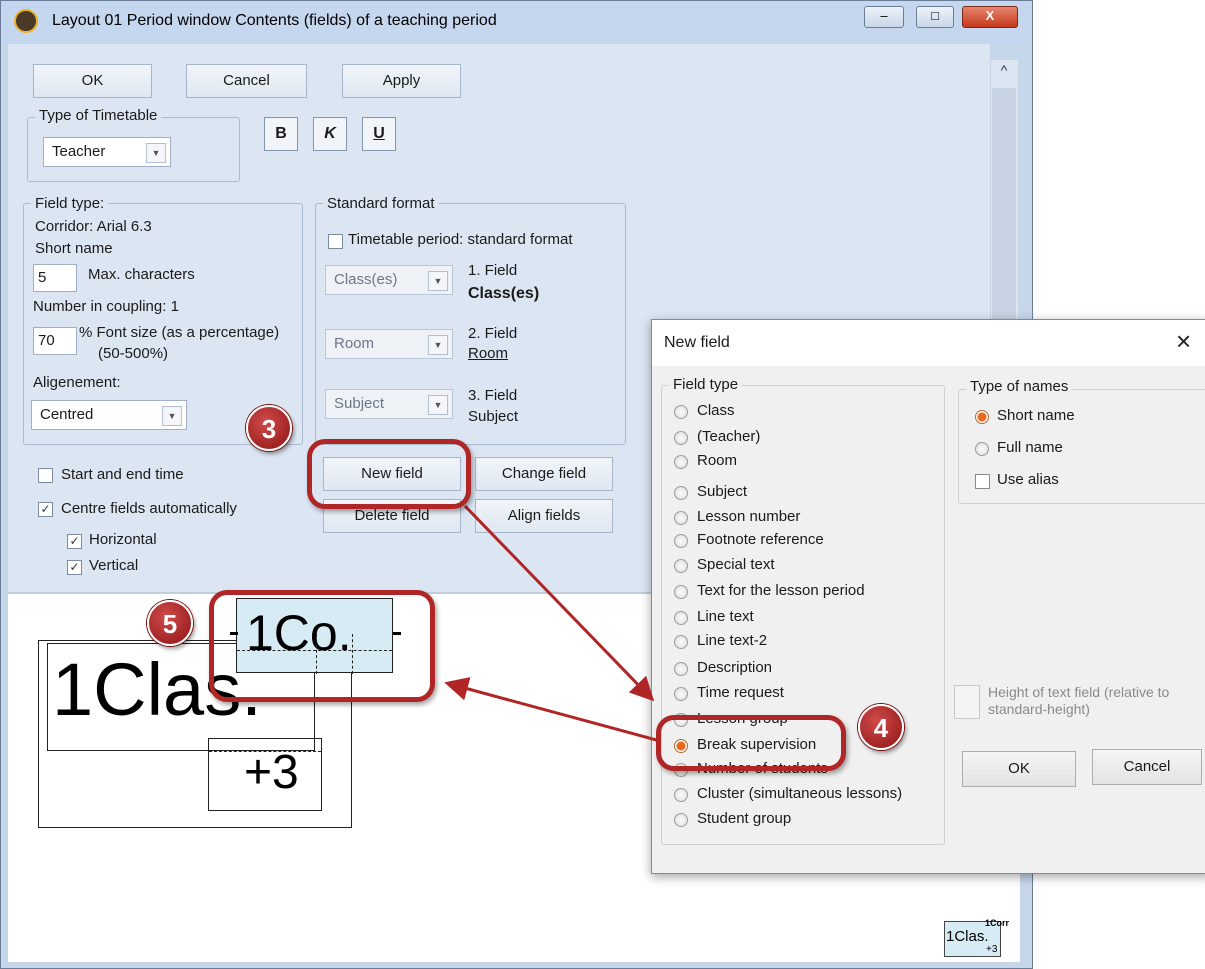 The width and height of the screenshot is (1205, 969). I want to click on field-type-label: Description, so click(735, 667).